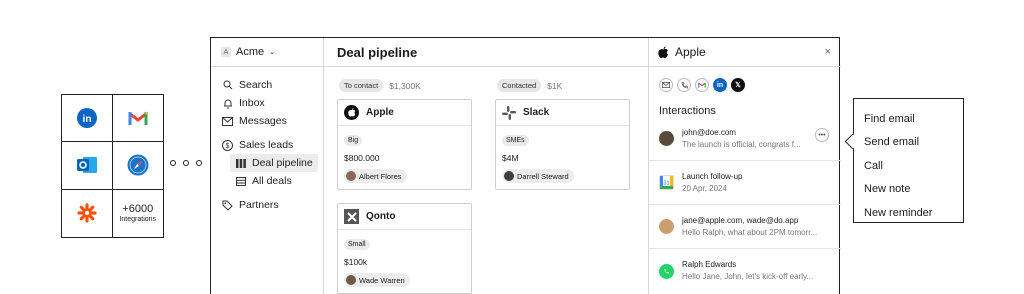  I want to click on deal-tag: Big, so click(353, 140).